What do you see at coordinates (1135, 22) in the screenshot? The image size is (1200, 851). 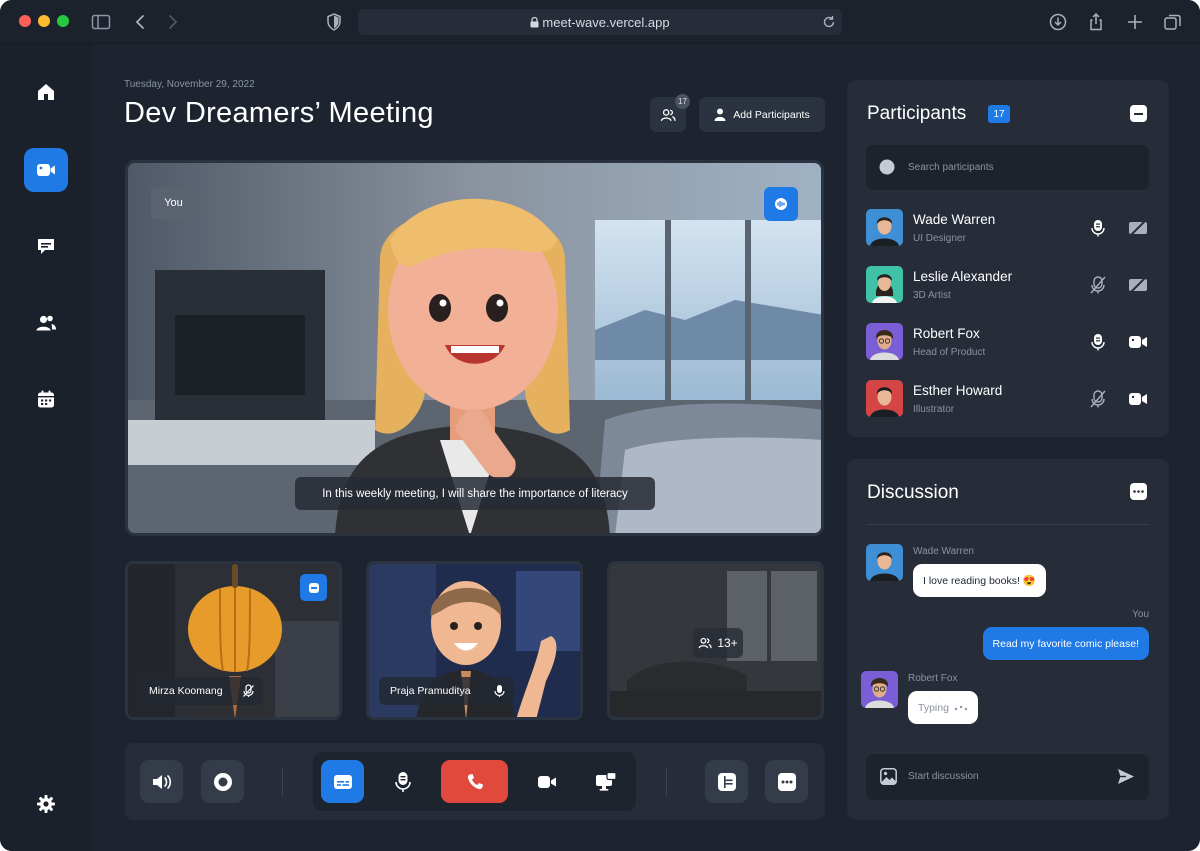 I see `new-tab-icon` at bounding box center [1135, 22].